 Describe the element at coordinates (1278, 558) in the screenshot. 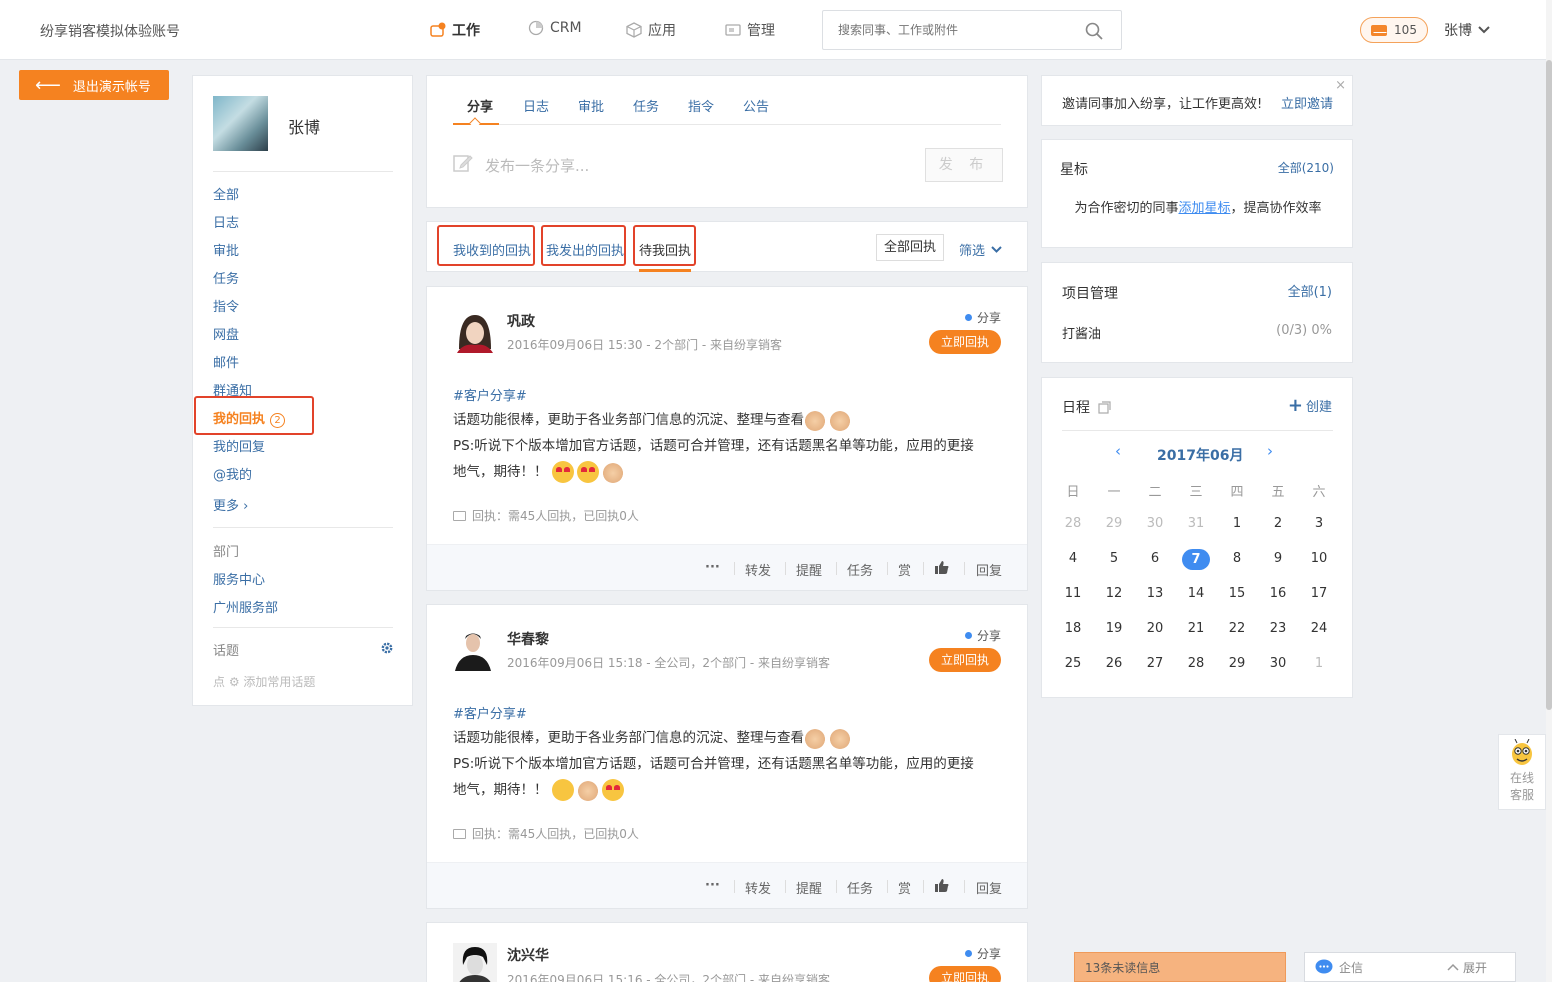

I see `calendar-day: 9` at that location.